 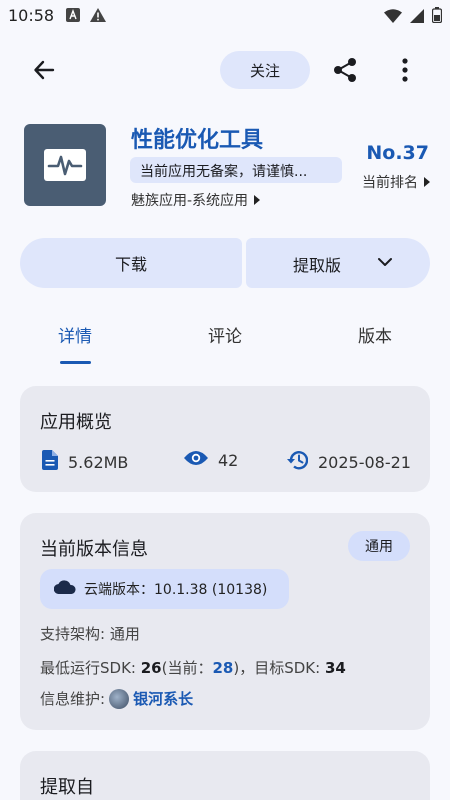 I want to click on follow-button: 关注, so click(x=265, y=70).